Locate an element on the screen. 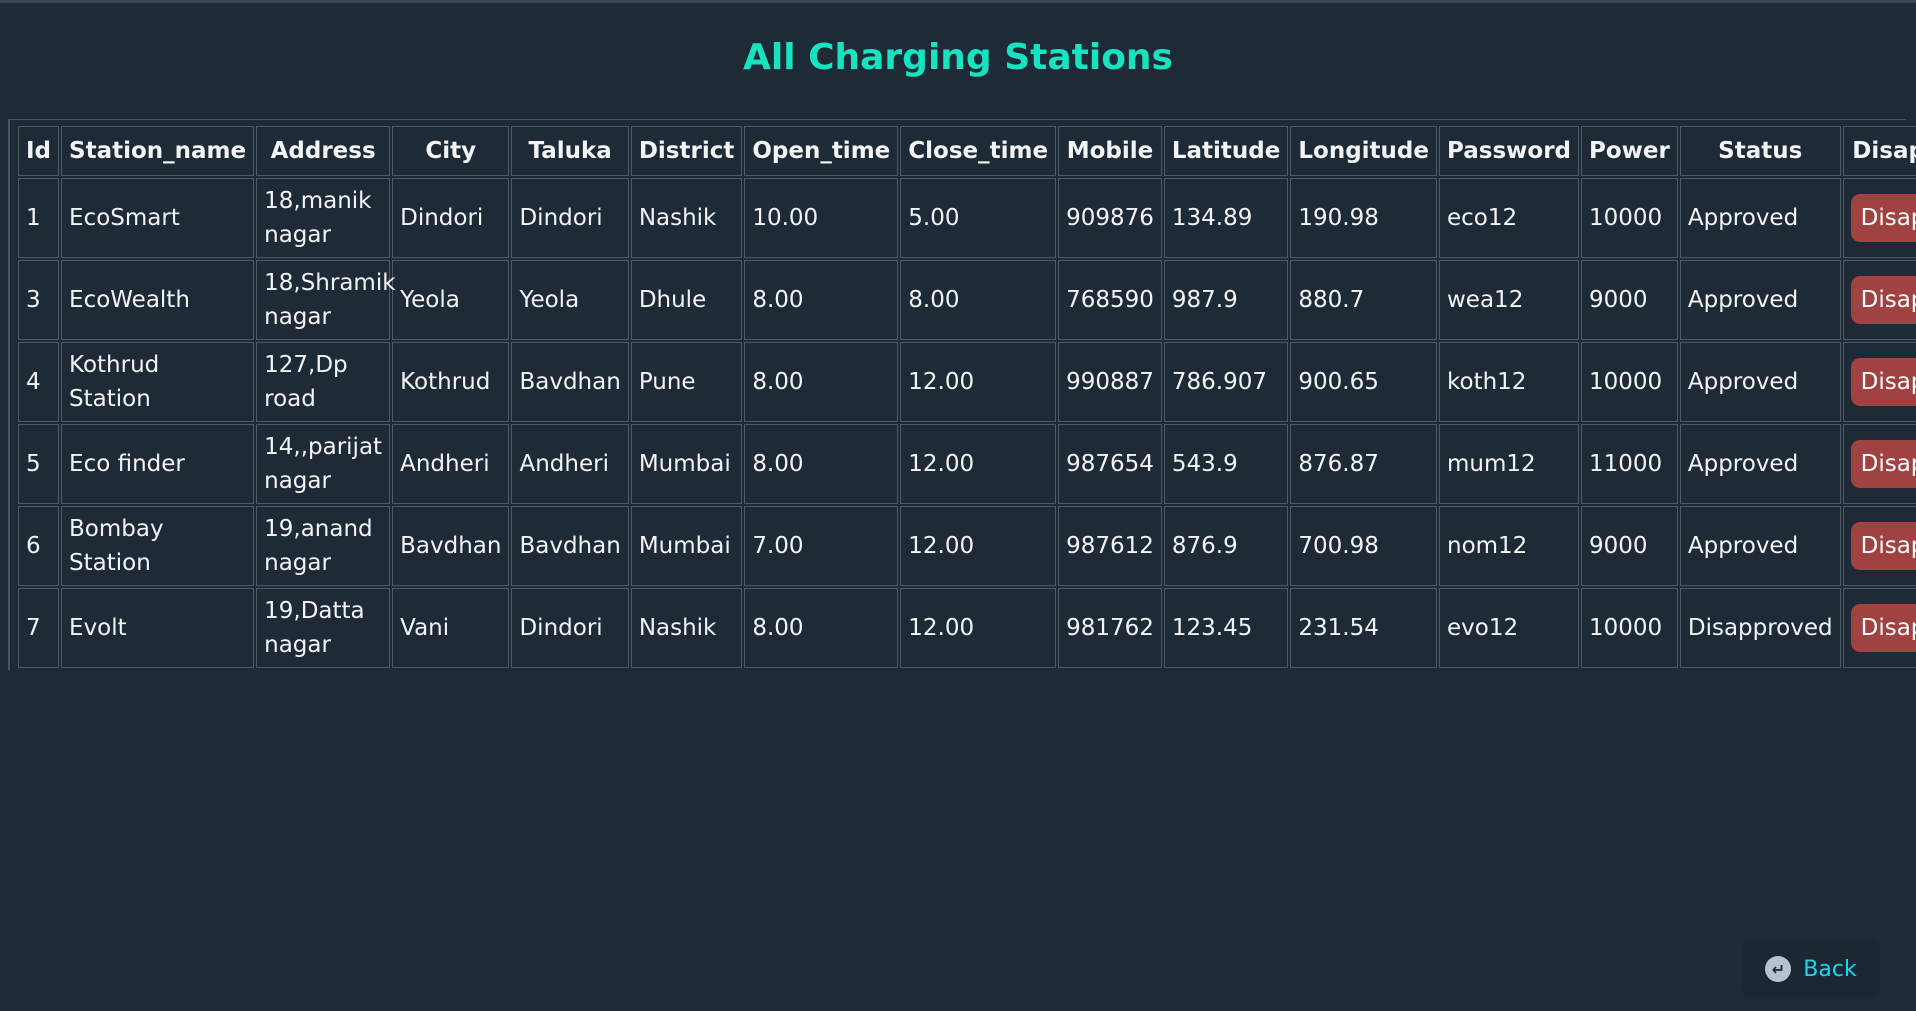 This screenshot has width=1916, height=1011. cell-close-time: 5.00 is located at coordinates (978, 218).